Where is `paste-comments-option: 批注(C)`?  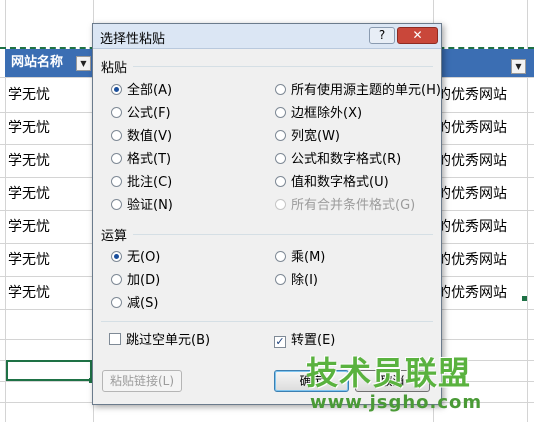 paste-comments-option: 批注(C) is located at coordinates (141, 183).